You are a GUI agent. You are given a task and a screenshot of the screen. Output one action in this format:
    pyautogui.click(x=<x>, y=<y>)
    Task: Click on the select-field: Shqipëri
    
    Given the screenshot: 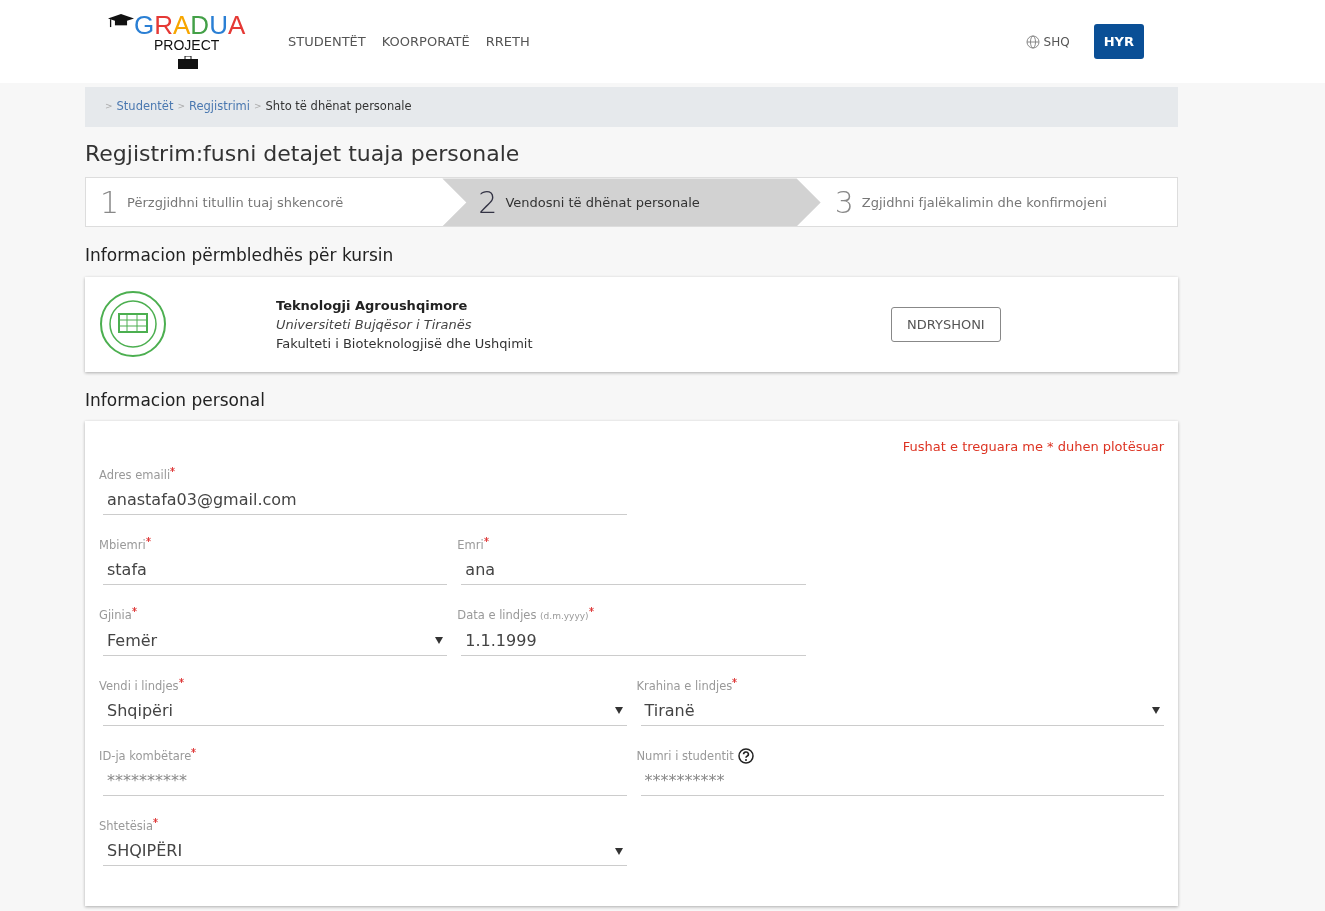 What is the action you would take?
    pyautogui.click(x=365, y=711)
    